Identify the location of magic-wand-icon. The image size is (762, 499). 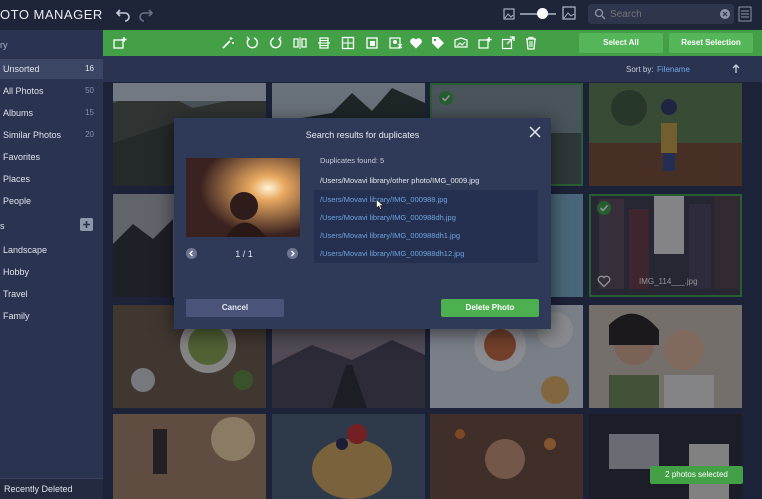
(228, 43).